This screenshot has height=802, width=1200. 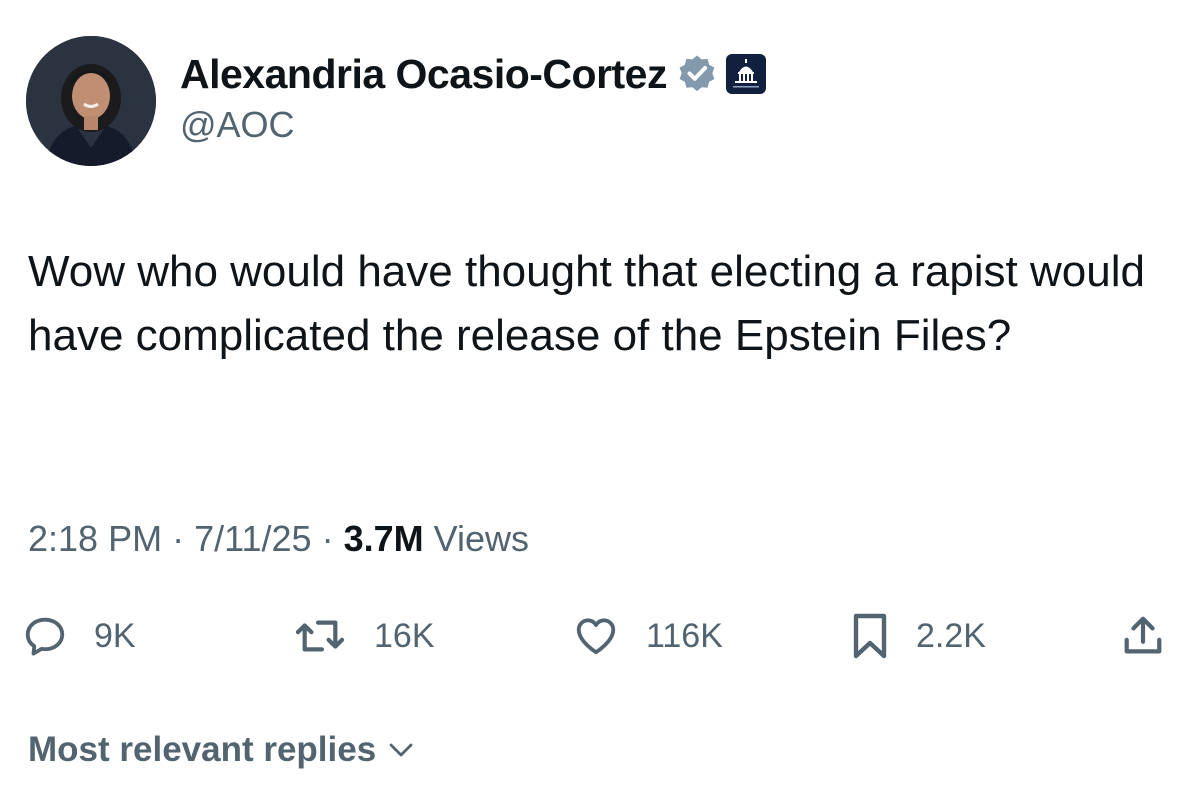 What do you see at coordinates (424, 74) in the screenshot?
I see `author-display-name: Alexandria Ocasio-Cortez` at bounding box center [424, 74].